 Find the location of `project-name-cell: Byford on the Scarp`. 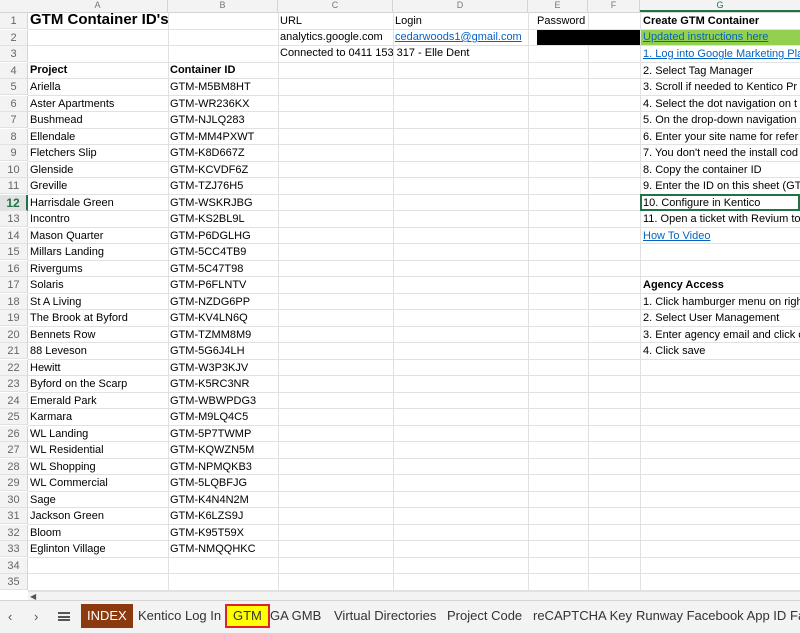

project-name-cell: Byford on the Scarp is located at coordinates (98, 384).